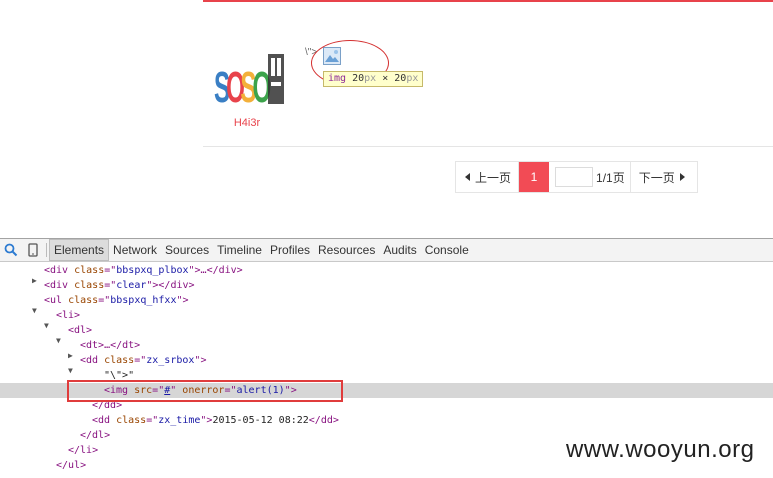  What do you see at coordinates (33, 250) in the screenshot?
I see `device-mode-icon` at bounding box center [33, 250].